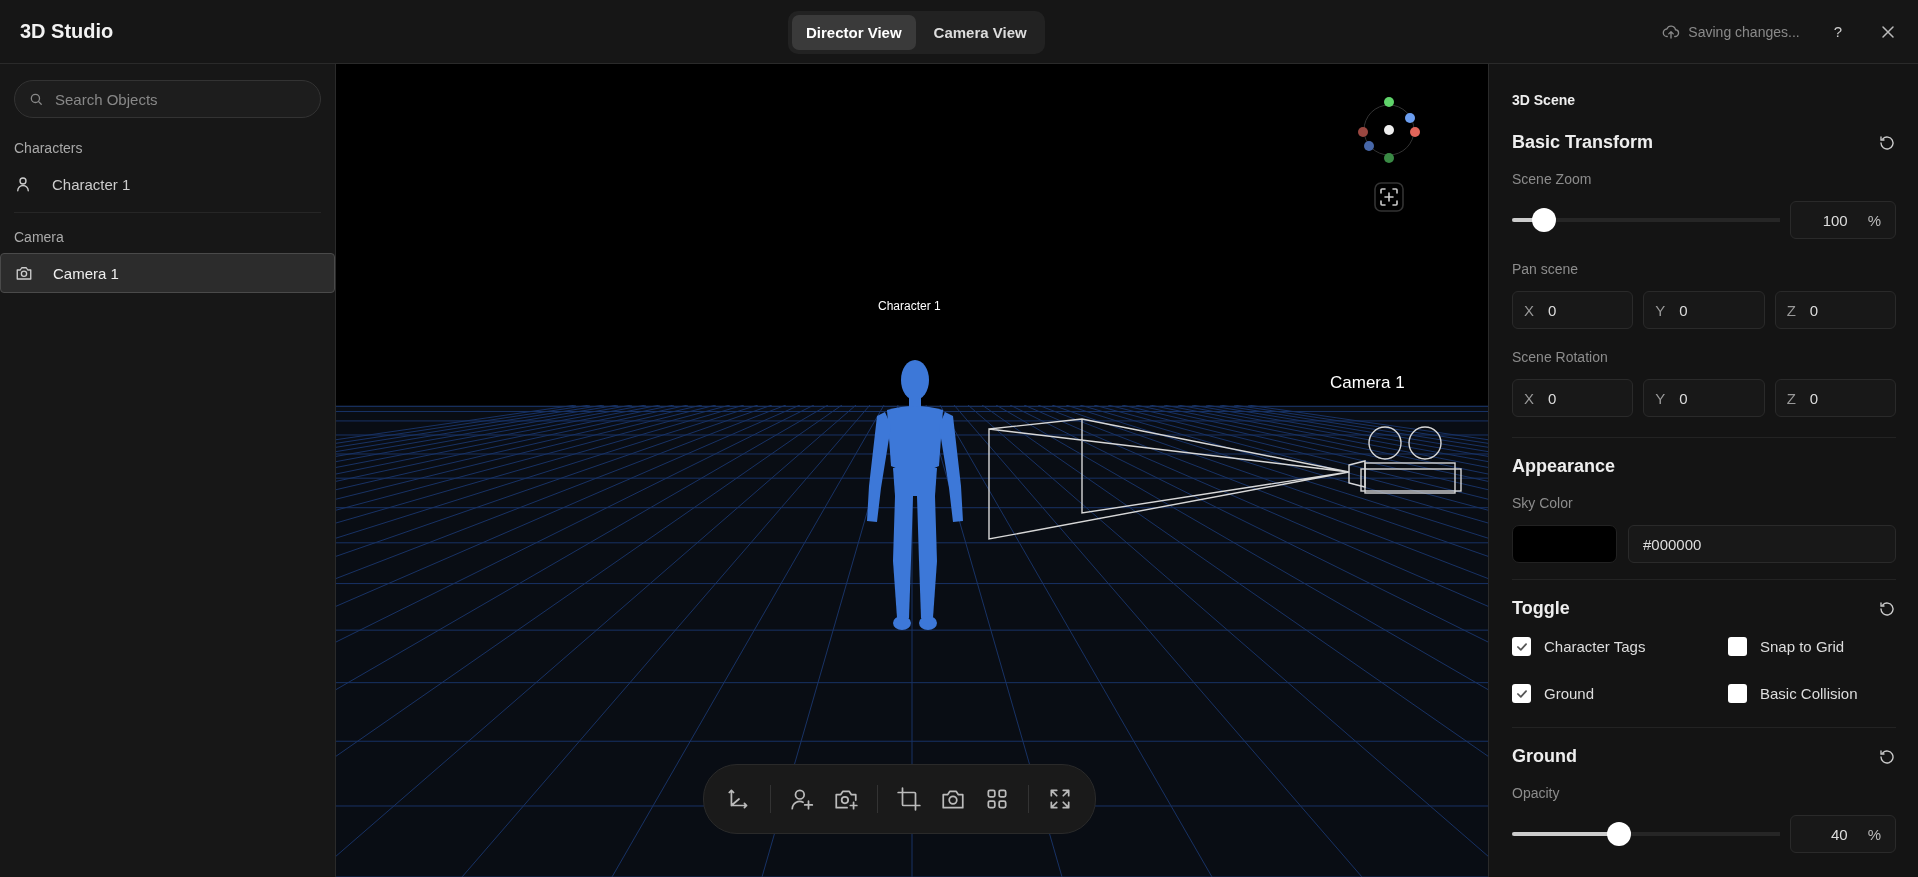 Image resolution: width=1918 pixels, height=877 pixels. I want to click on crop-icon, so click(909, 799).